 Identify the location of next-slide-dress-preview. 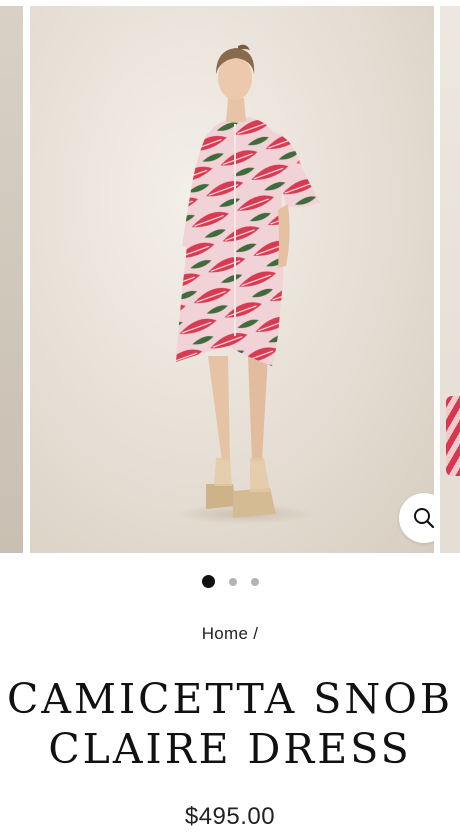
(453, 436).